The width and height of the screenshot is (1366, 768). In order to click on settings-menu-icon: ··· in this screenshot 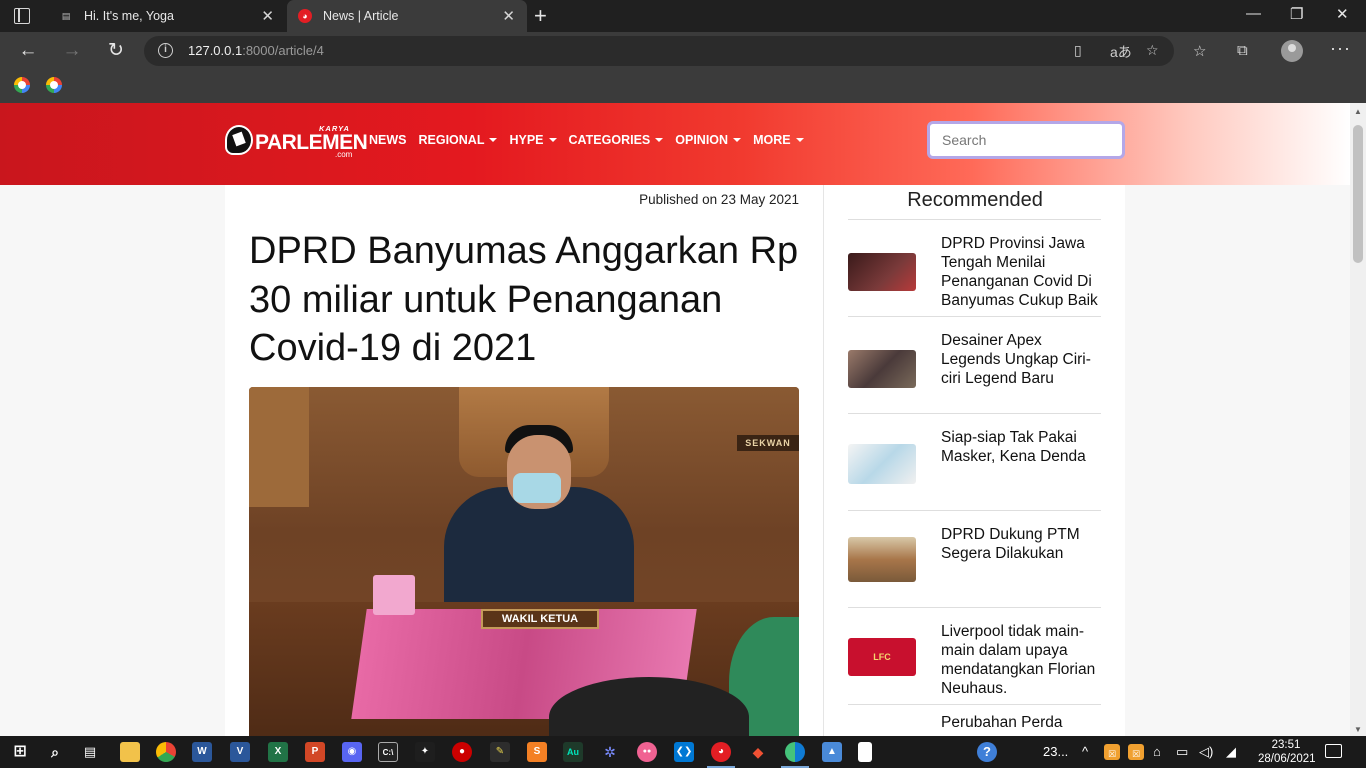, I will do `click(1340, 48)`.